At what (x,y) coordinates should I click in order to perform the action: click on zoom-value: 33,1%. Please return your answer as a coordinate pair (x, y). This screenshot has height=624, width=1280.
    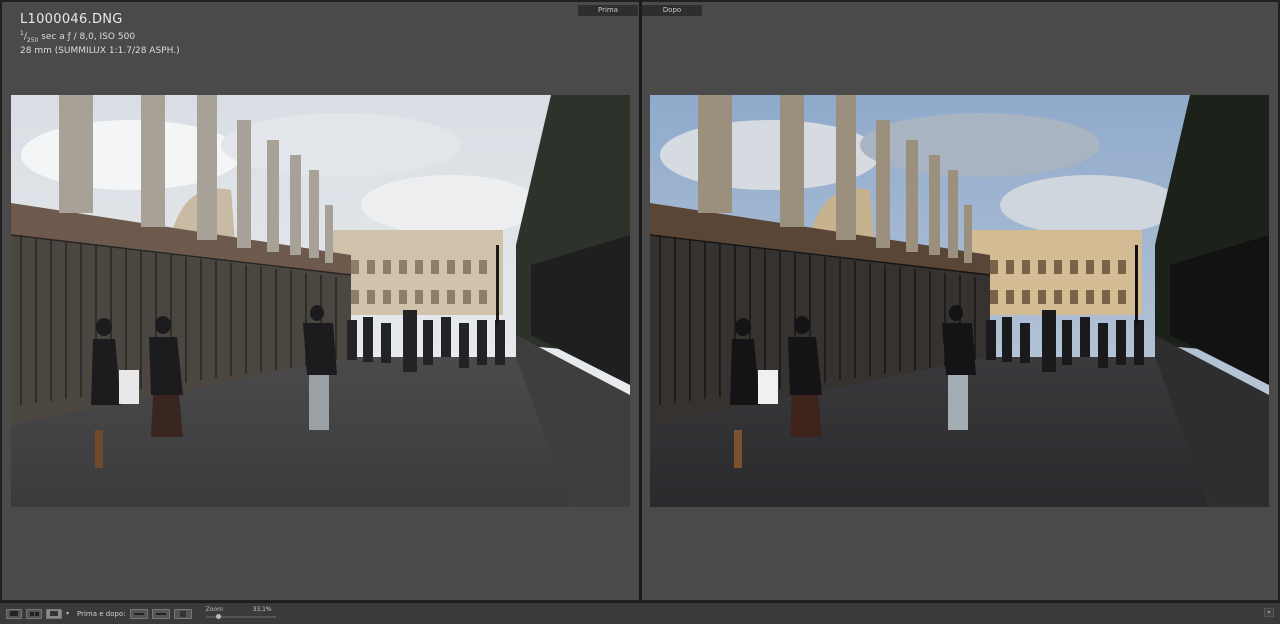
    Looking at the image, I should click on (262, 609).